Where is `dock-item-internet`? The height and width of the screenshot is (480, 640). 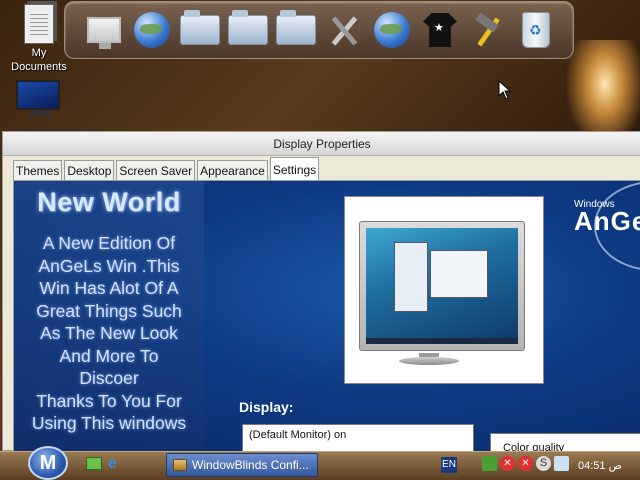
dock-item-internet is located at coordinates (152, 30).